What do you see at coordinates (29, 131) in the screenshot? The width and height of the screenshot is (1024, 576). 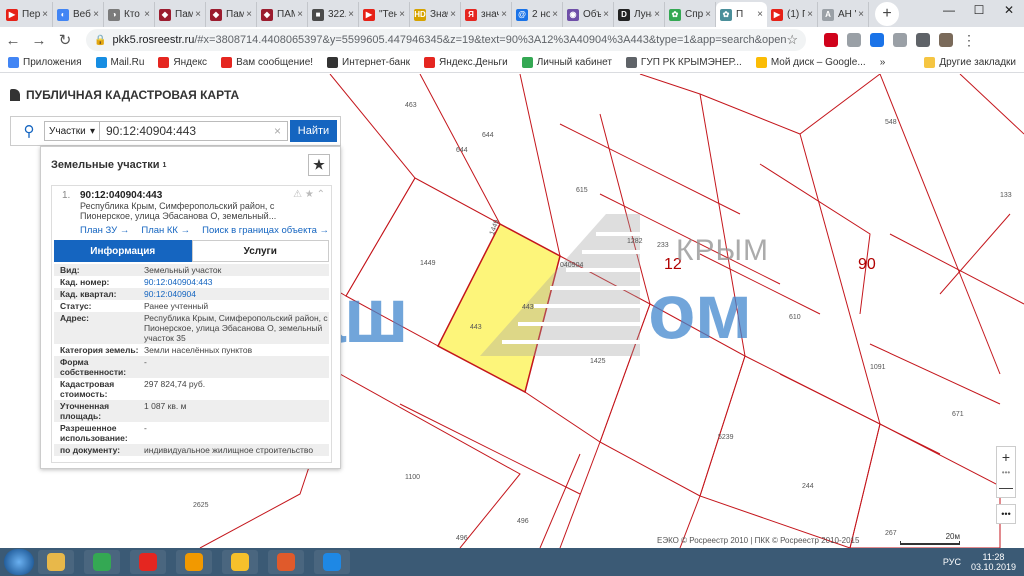 I see `search-icon: ⚲` at bounding box center [29, 131].